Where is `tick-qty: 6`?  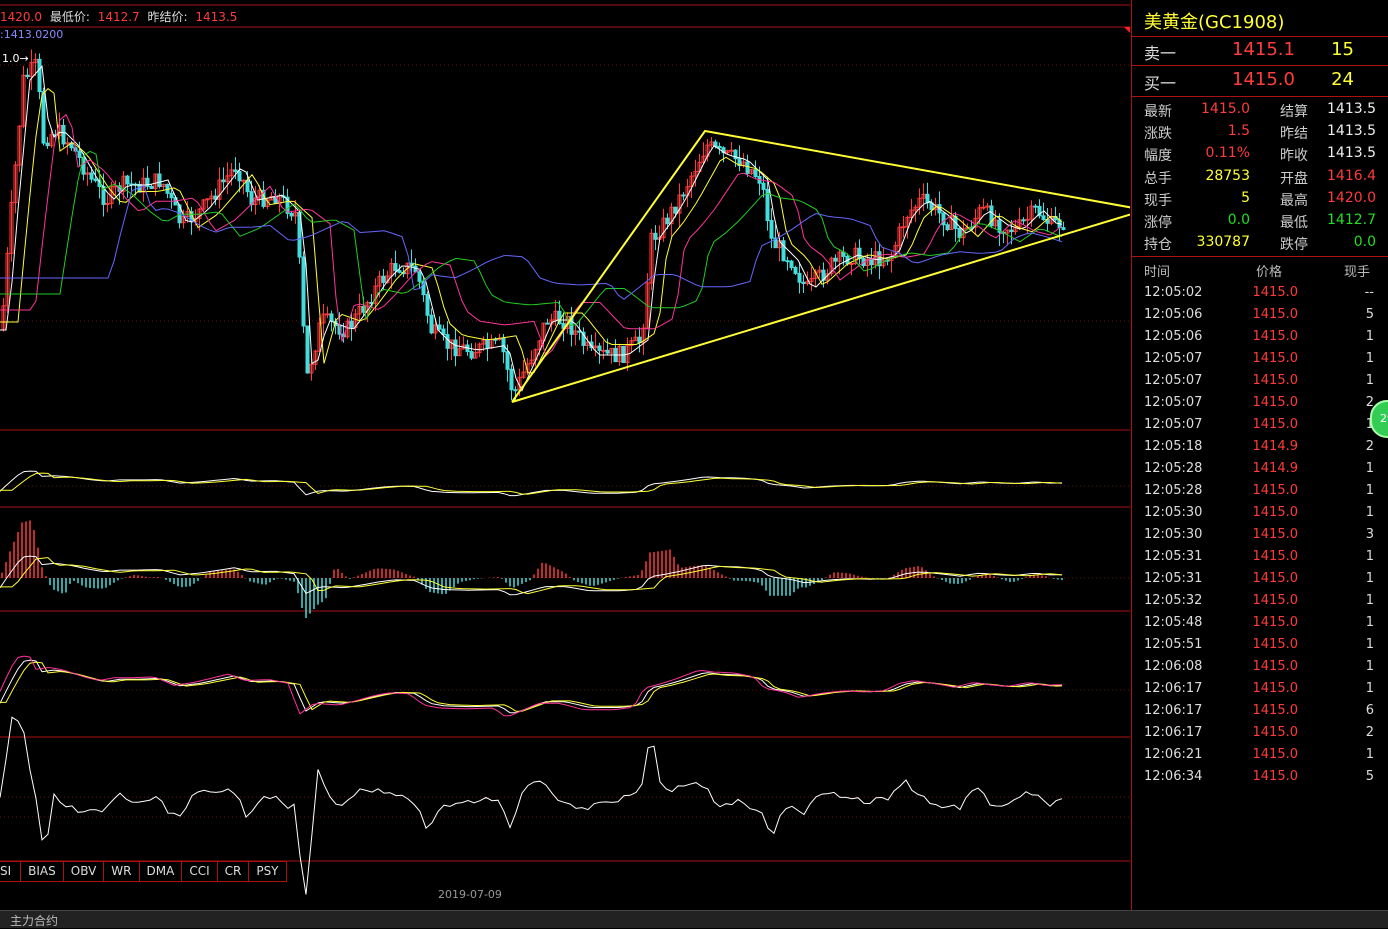 tick-qty: 6 is located at coordinates (1369, 710).